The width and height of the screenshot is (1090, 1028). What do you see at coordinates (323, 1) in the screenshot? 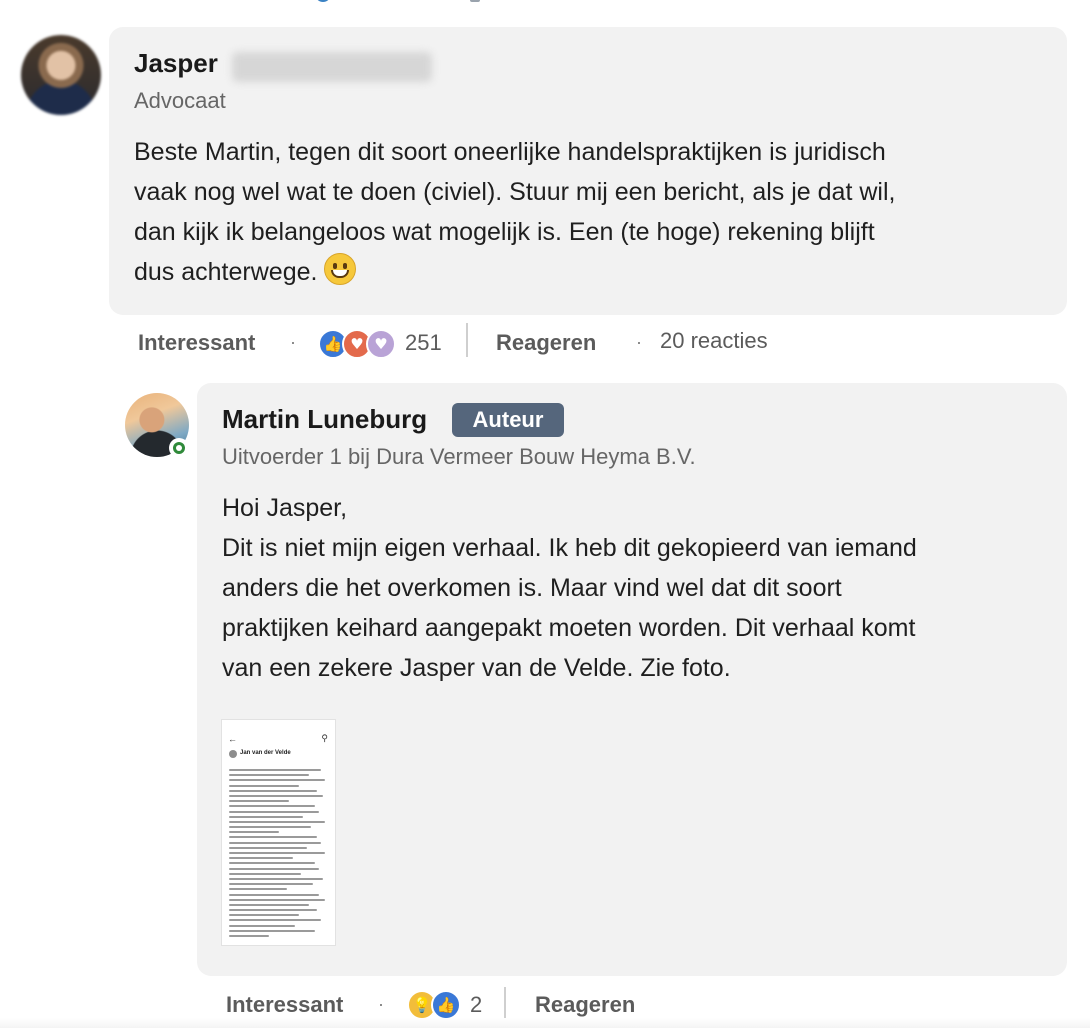
I see `reaction-icon-cropped` at bounding box center [323, 1].